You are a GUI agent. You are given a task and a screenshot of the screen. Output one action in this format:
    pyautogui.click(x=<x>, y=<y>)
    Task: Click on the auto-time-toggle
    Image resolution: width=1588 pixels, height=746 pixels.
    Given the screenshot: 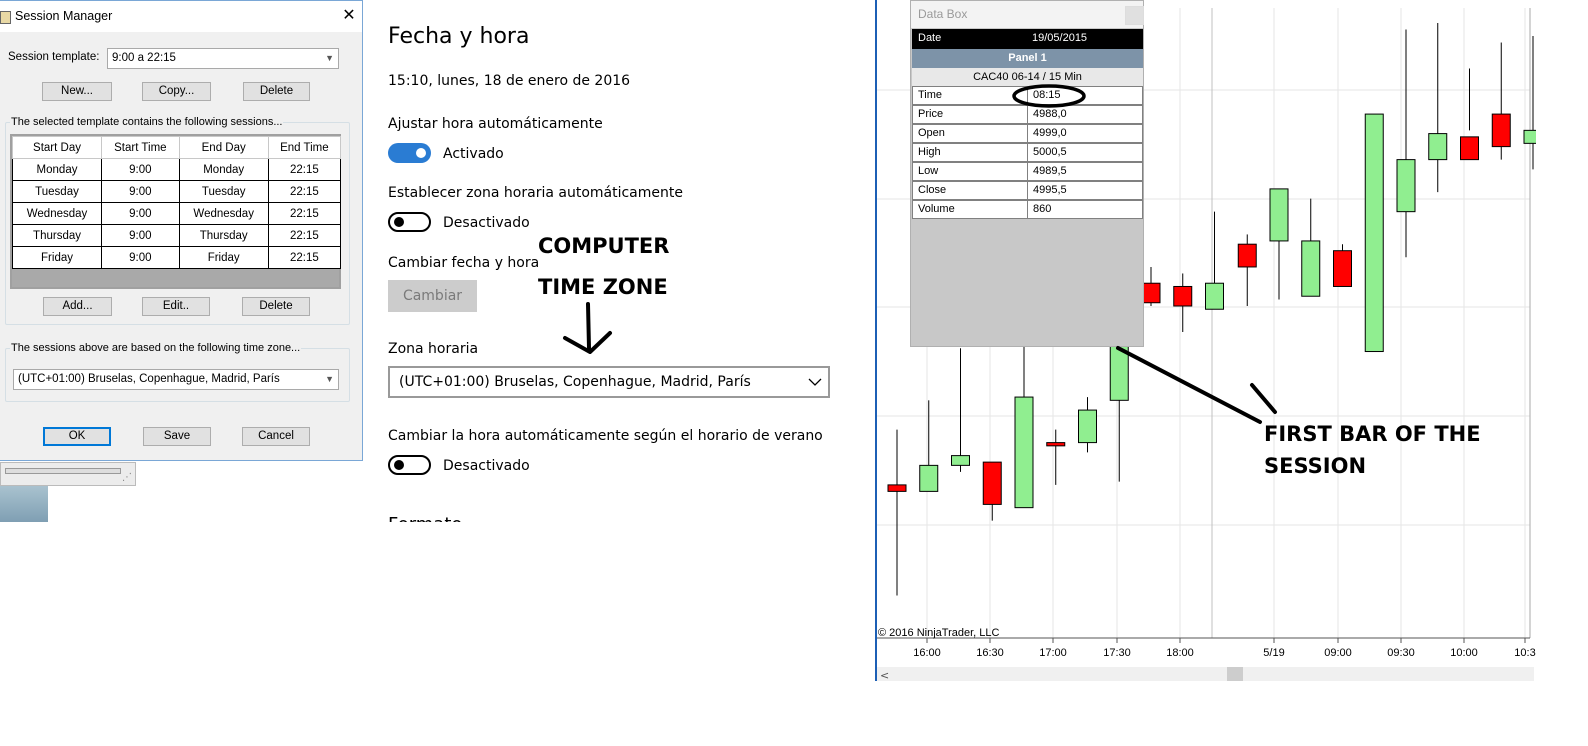 What is the action you would take?
    pyautogui.click(x=409, y=153)
    